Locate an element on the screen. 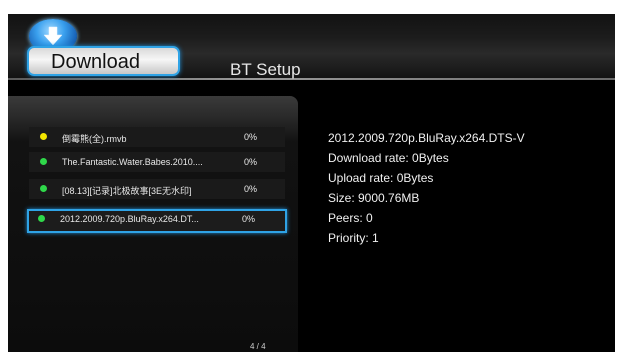  detail-peers: Peers: 0 is located at coordinates (350, 218).